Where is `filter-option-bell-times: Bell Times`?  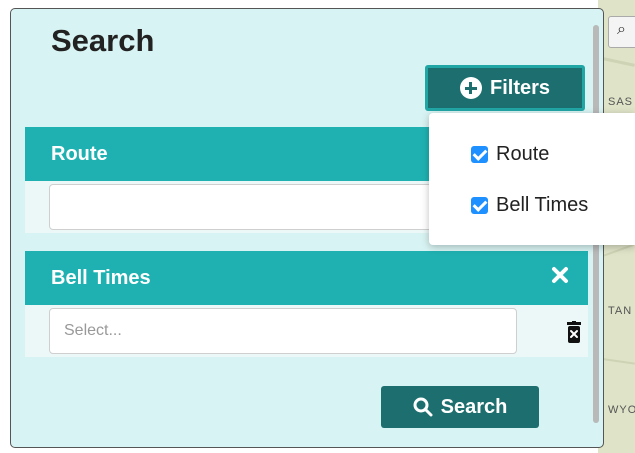 filter-option-bell-times: Bell Times is located at coordinates (529, 205).